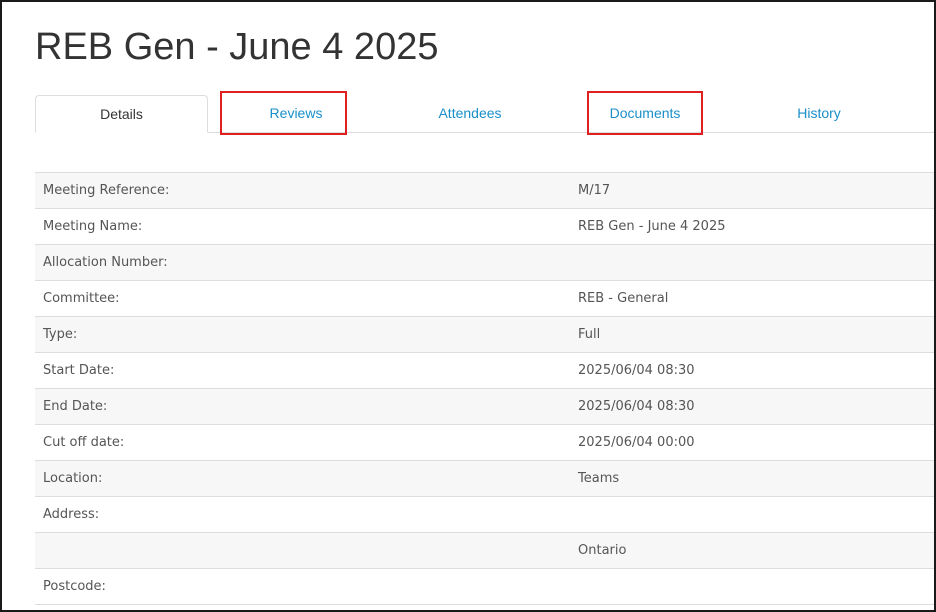 Image resolution: width=936 pixels, height=612 pixels. Describe the element at coordinates (484, 515) in the screenshot. I see `detail-row-address: Address:` at that location.